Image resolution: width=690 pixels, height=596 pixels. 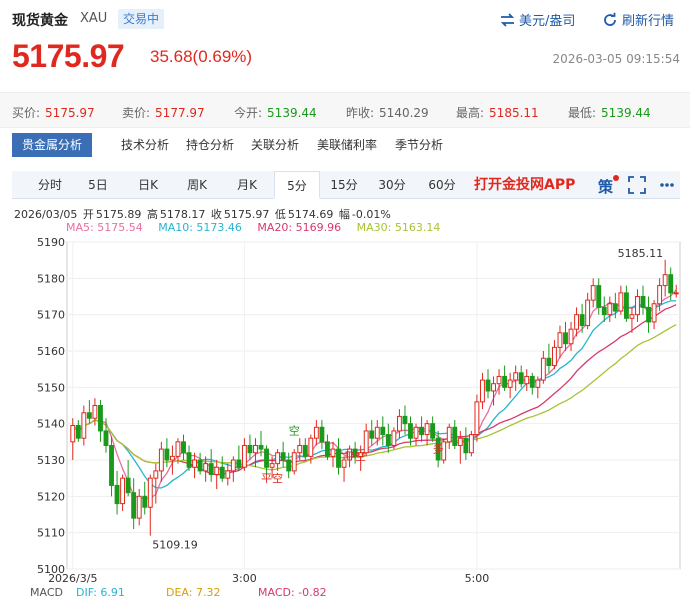 I want to click on tab-5day: 5日, so click(x=98, y=185).